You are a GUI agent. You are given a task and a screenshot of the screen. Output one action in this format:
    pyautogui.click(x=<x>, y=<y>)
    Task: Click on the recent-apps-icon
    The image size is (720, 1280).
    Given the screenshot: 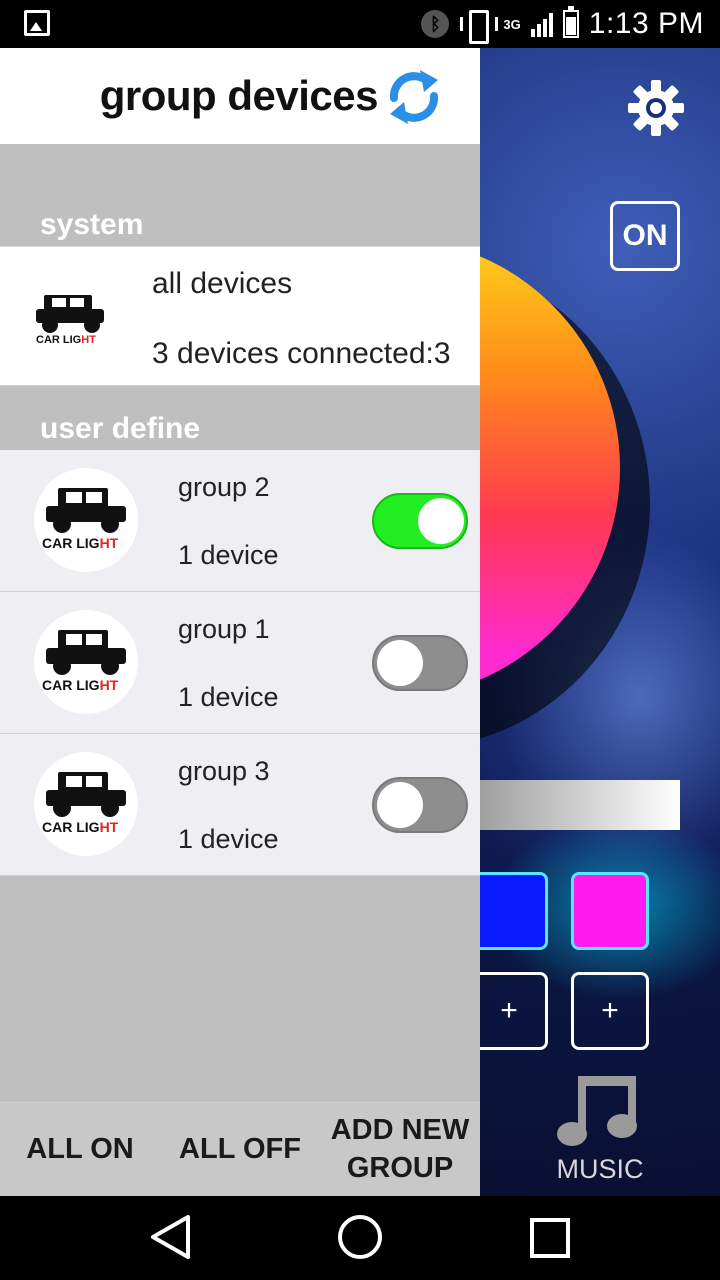 What is the action you would take?
    pyautogui.click(x=550, y=1238)
    